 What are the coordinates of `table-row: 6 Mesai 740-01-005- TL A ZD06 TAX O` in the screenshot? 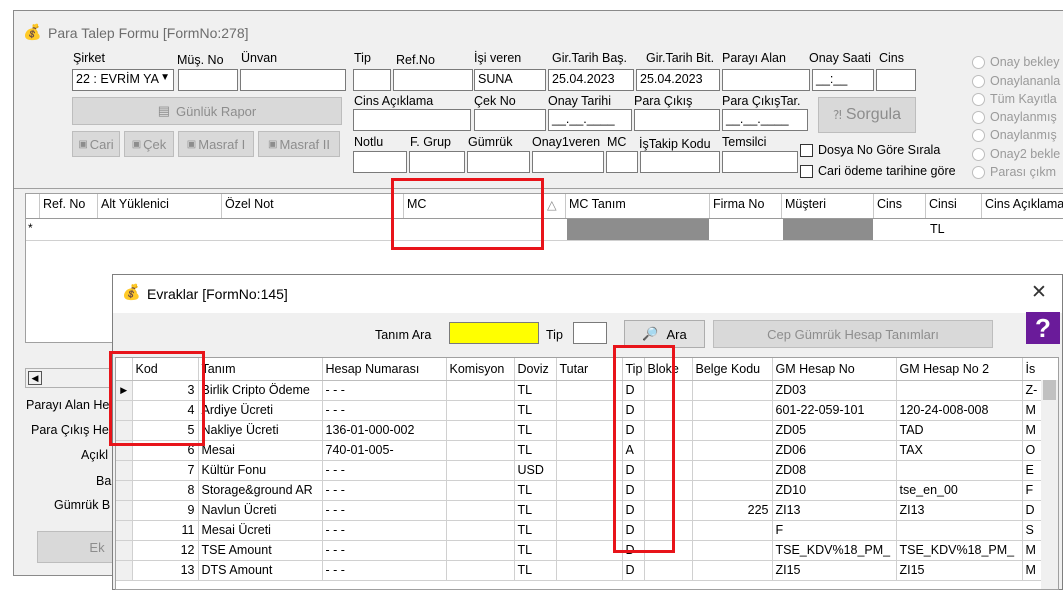 It's located at (587, 450).